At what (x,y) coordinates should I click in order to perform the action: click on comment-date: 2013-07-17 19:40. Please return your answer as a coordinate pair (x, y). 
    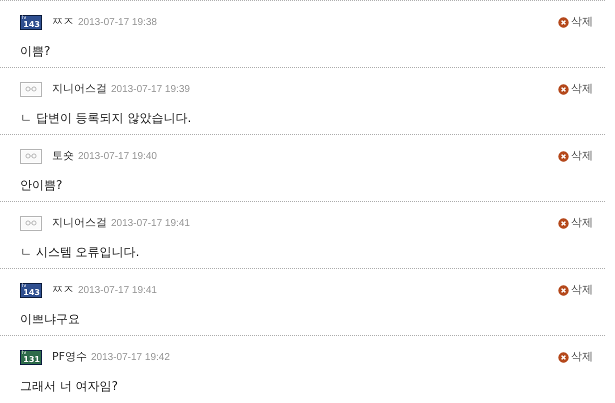
    Looking at the image, I should click on (117, 157).